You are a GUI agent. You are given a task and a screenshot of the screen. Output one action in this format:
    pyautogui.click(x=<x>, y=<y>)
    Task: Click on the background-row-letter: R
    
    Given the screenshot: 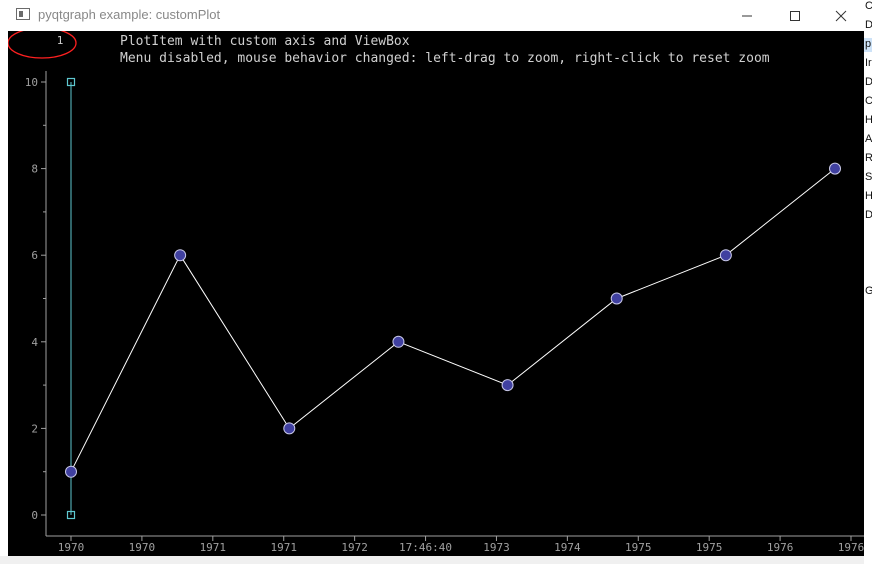 What is the action you would take?
    pyautogui.click(x=868, y=158)
    